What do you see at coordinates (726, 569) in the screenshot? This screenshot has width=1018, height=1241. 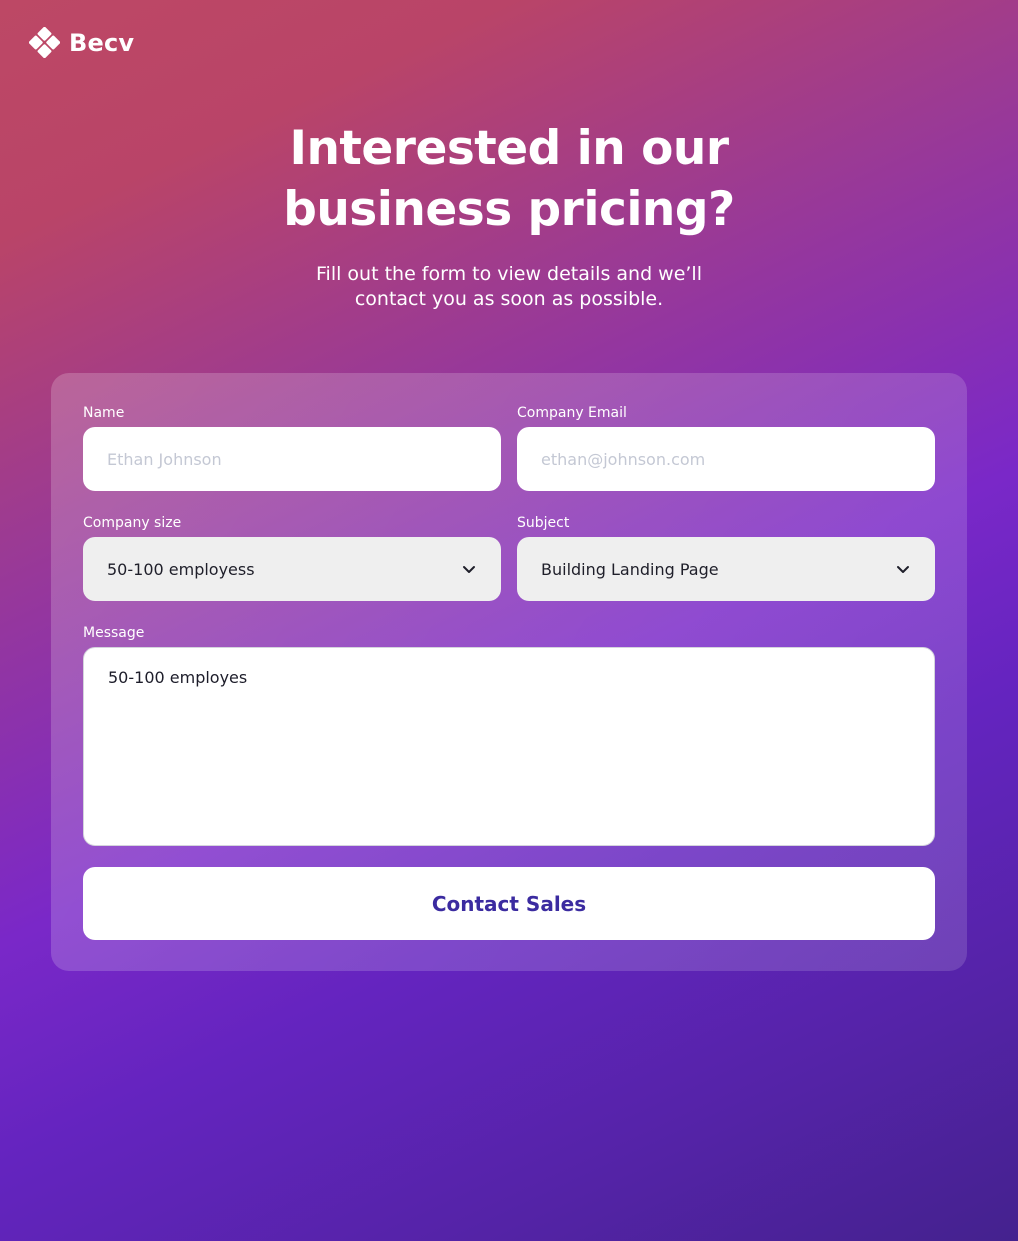 I see `subject-select: Building Landing Page` at bounding box center [726, 569].